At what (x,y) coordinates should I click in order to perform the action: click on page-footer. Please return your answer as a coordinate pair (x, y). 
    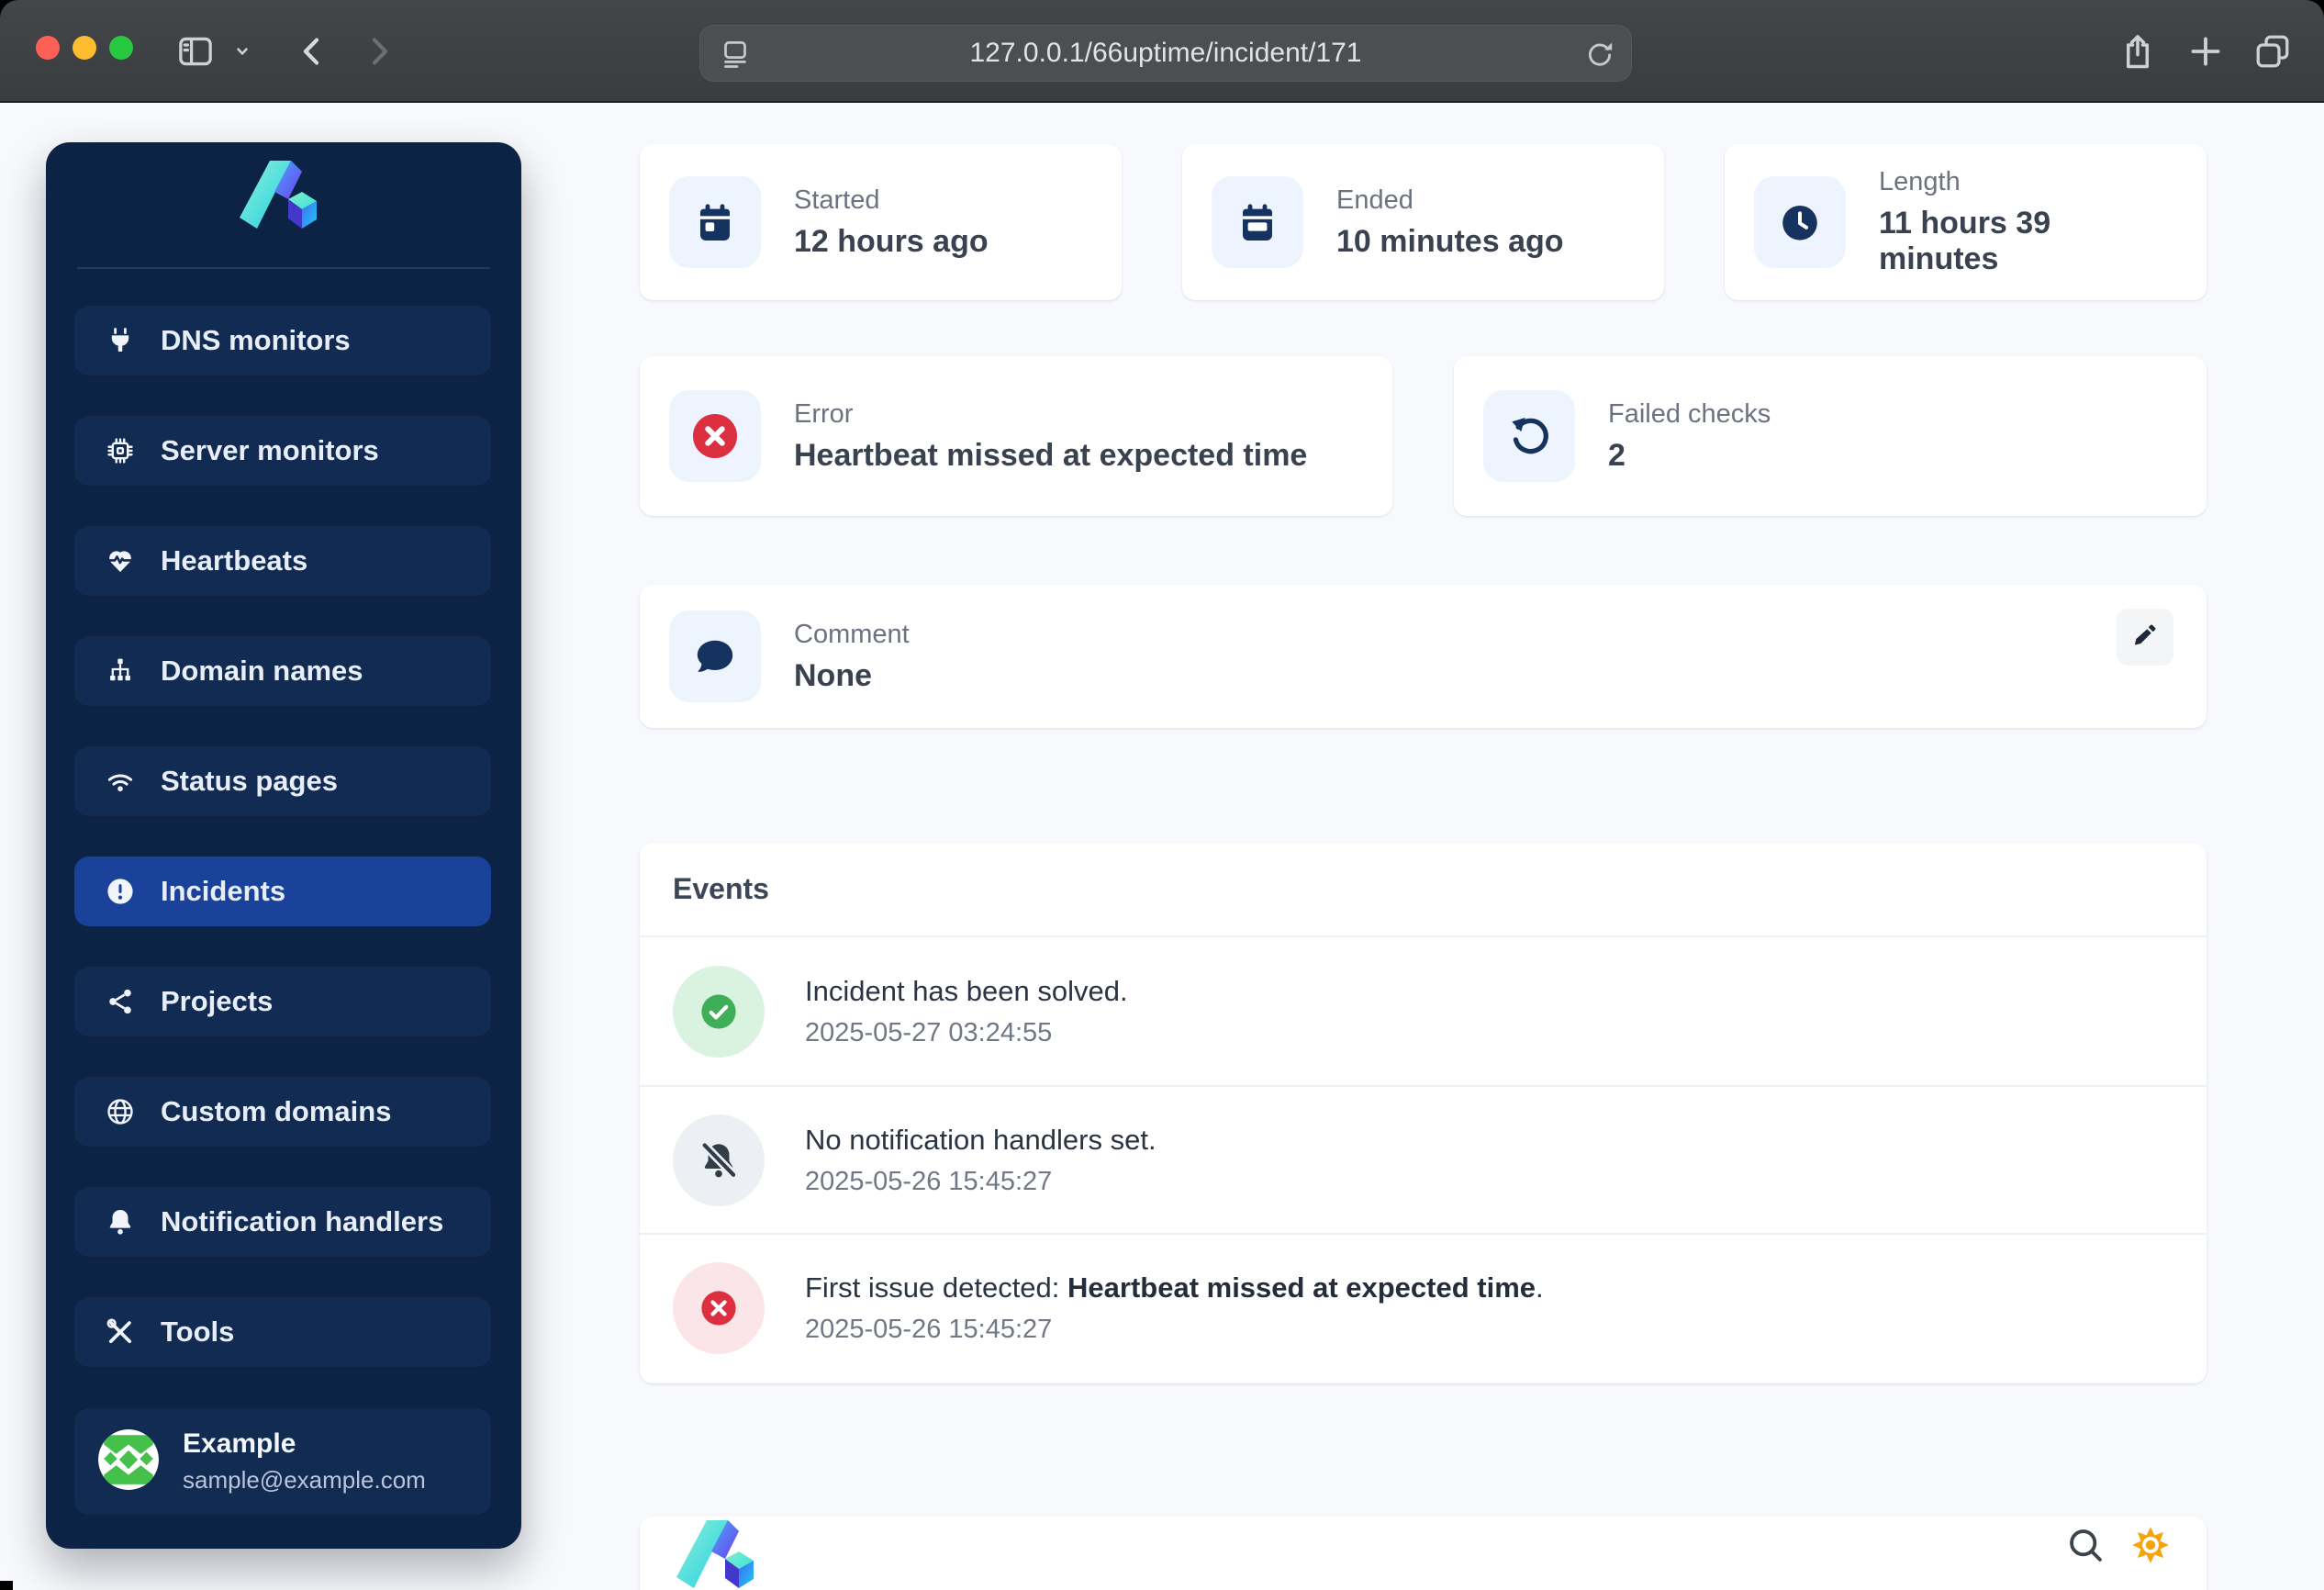
    Looking at the image, I should click on (1423, 1553).